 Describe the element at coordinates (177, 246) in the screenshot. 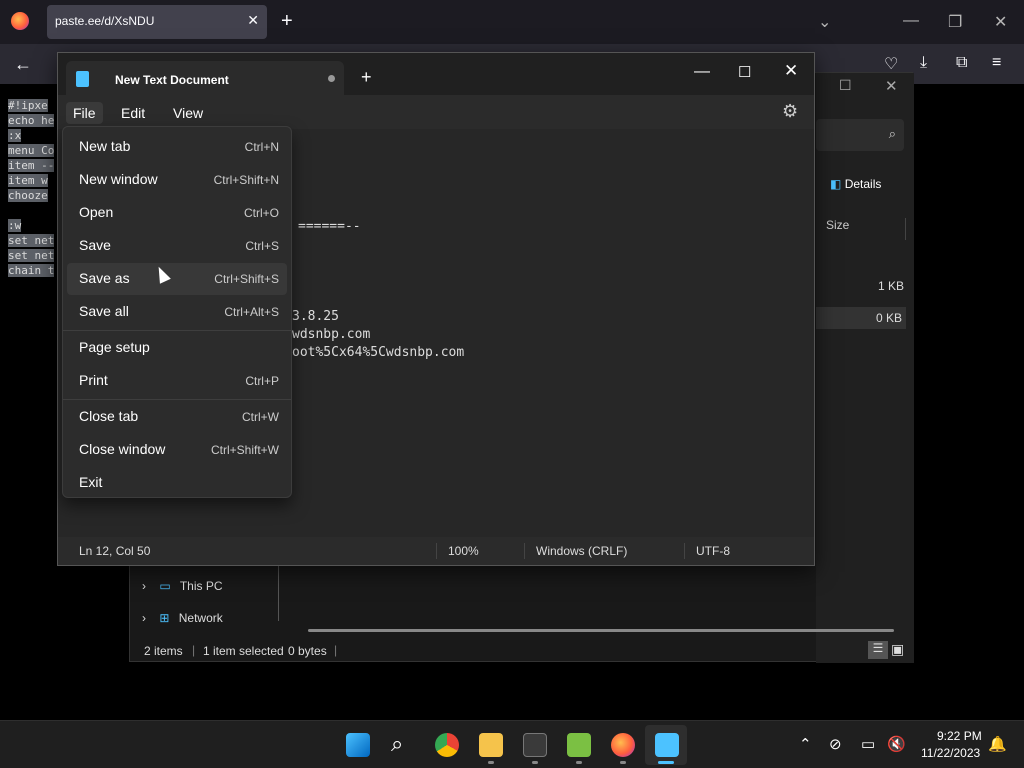

I see `menu-item-save: Save Ctrl+S` at that location.